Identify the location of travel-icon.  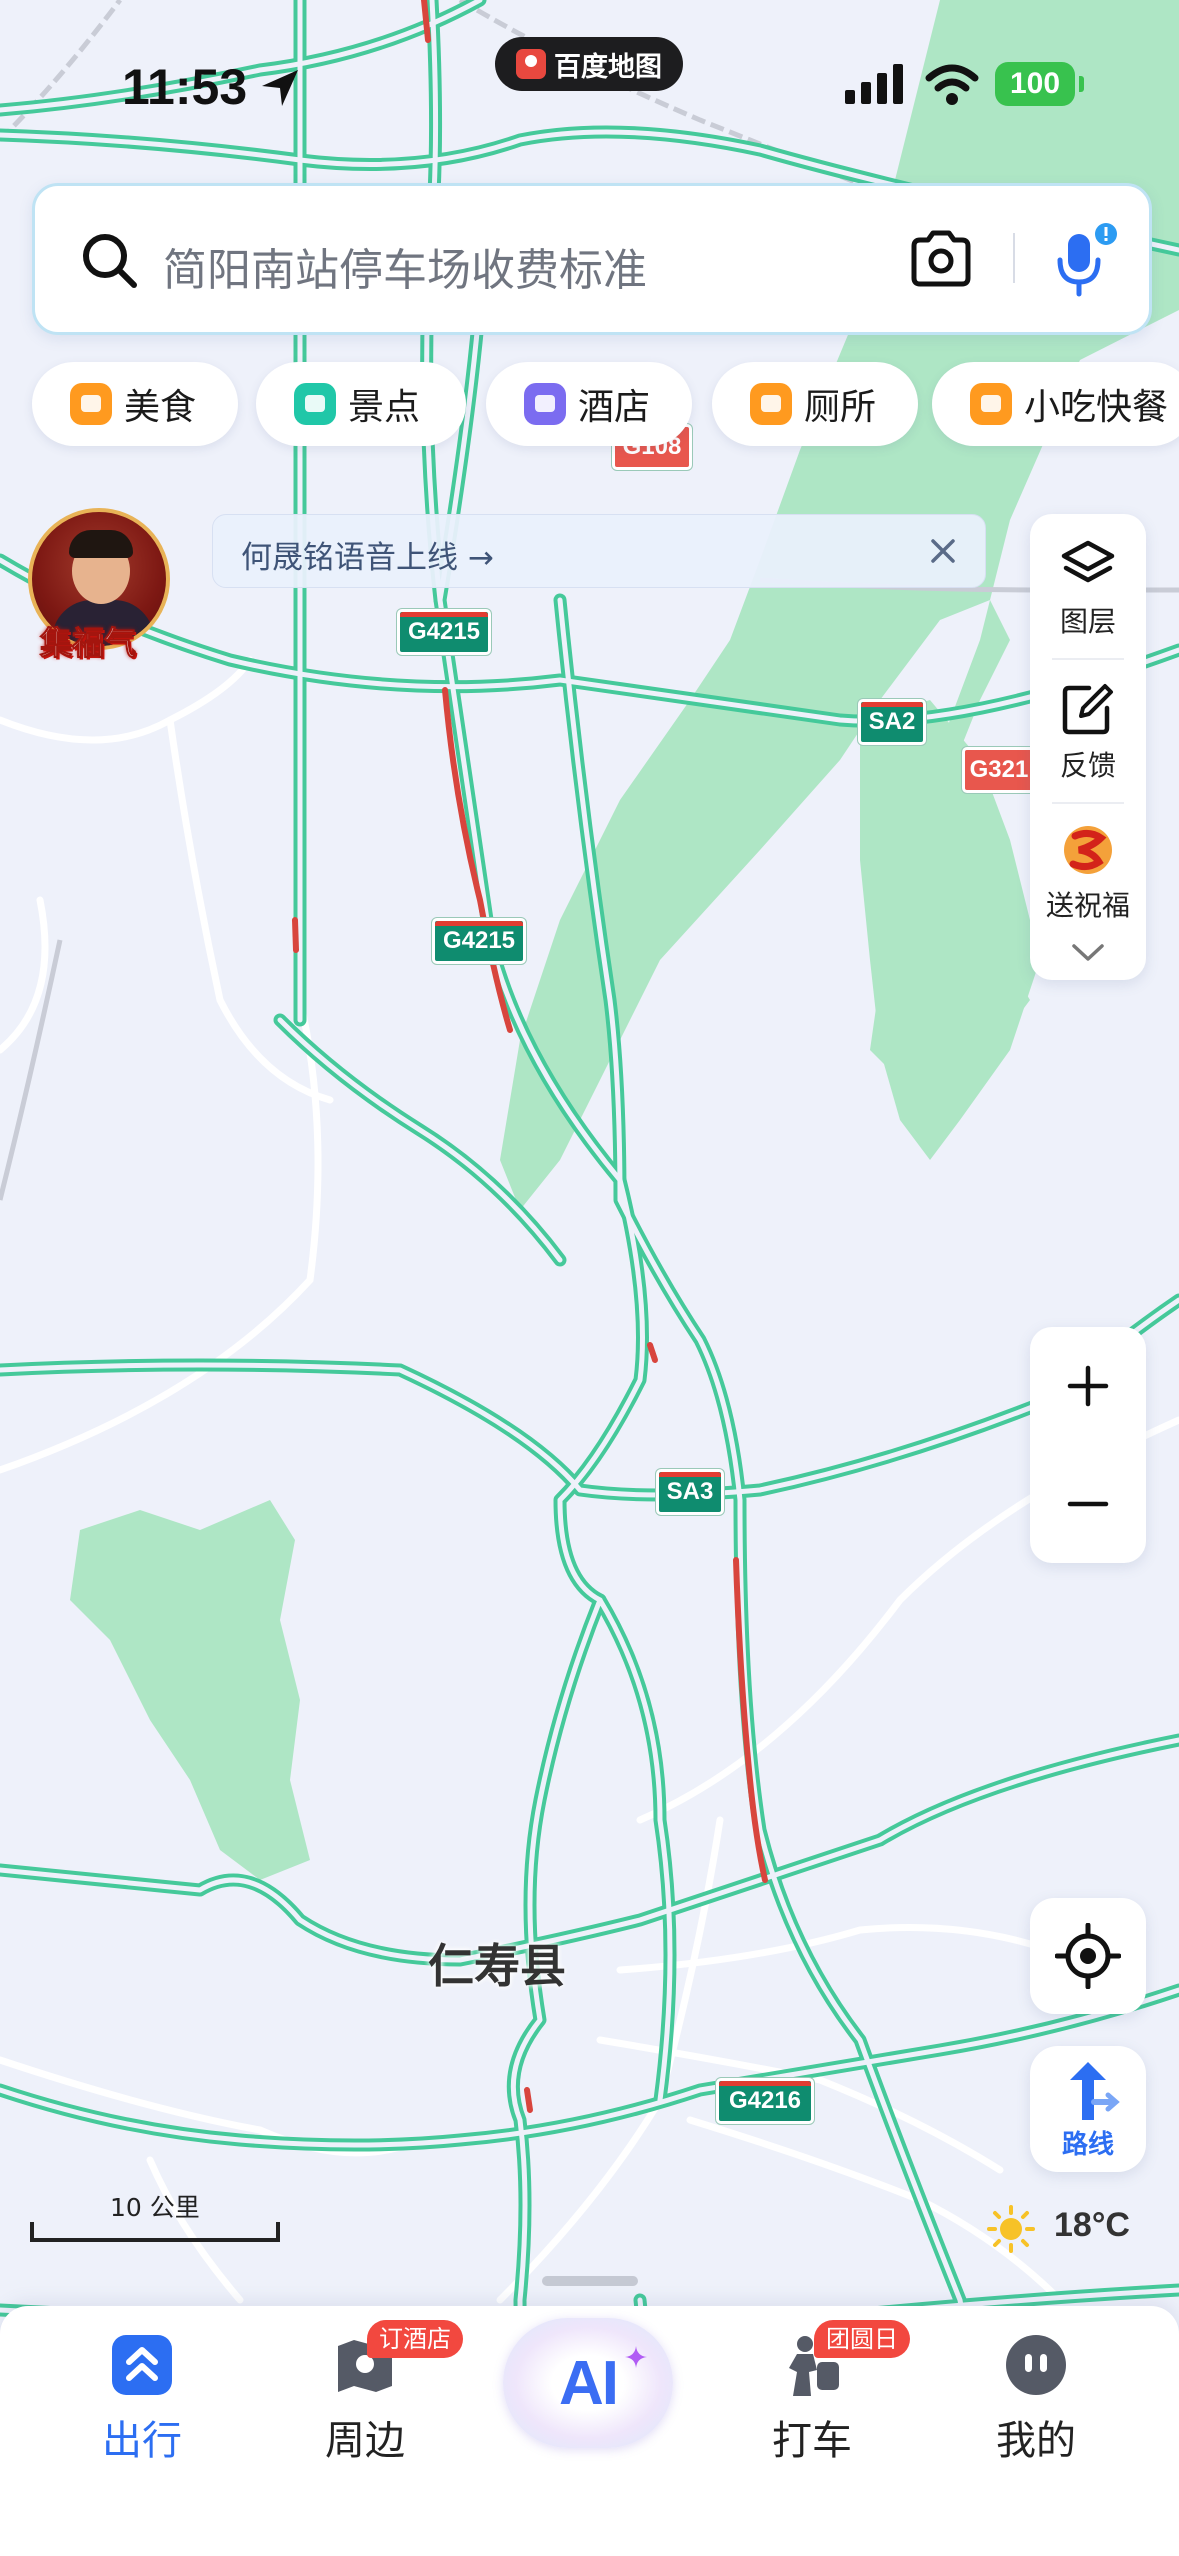
(142, 2365).